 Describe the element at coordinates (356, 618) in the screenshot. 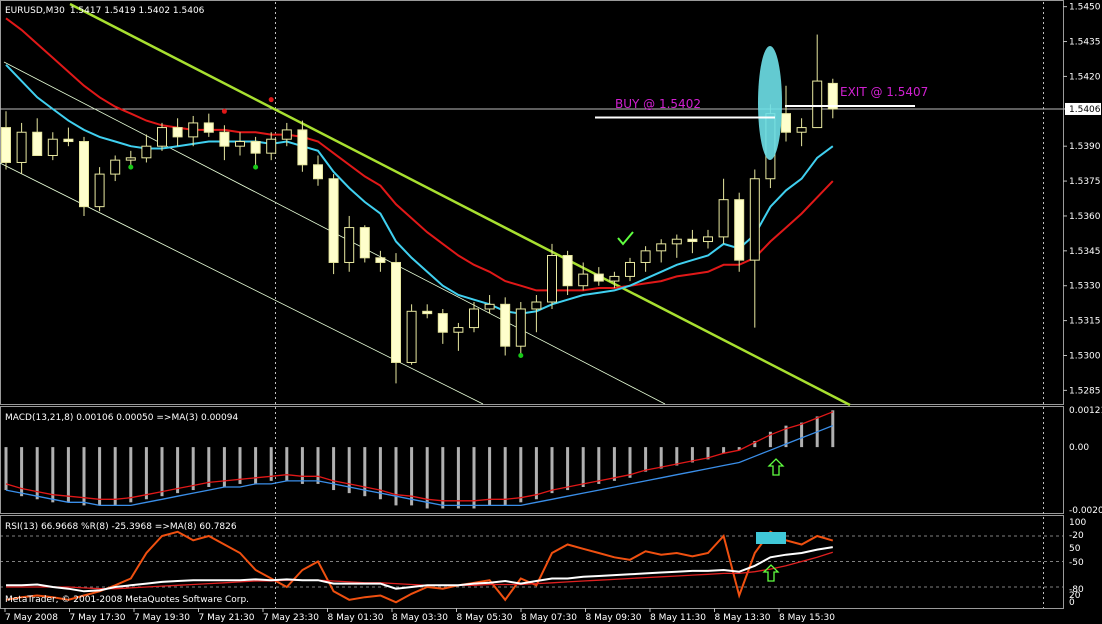

I see `time-tick-label: 8 May 01:30` at that location.